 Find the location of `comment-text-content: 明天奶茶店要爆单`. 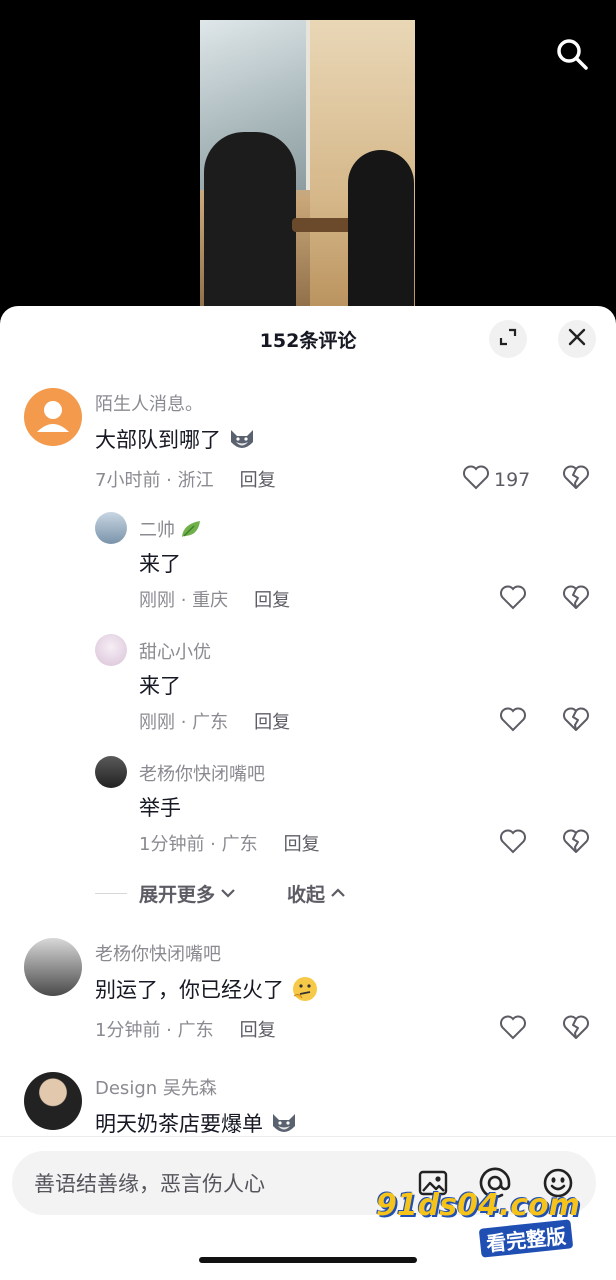

comment-text-content: 明天奶茶店要爆单 is located at coordinates (179, 1124).